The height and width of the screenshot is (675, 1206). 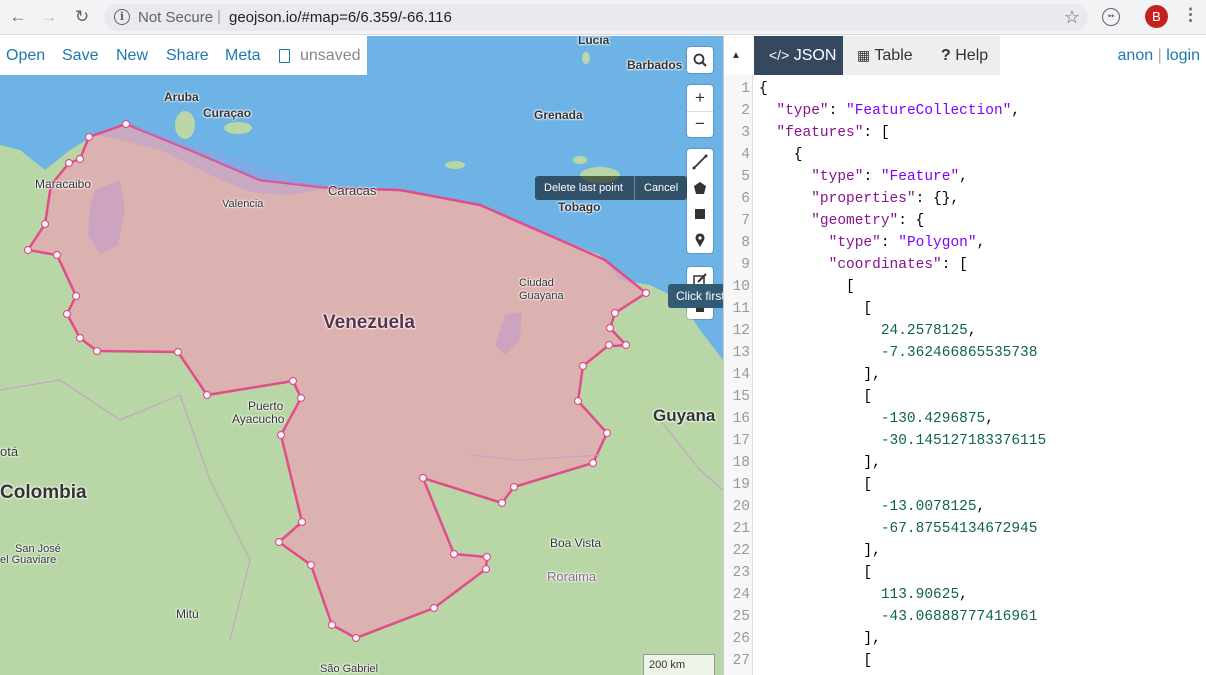 I want to click on label-guyana: Guyana, so click(x=684, y=415).